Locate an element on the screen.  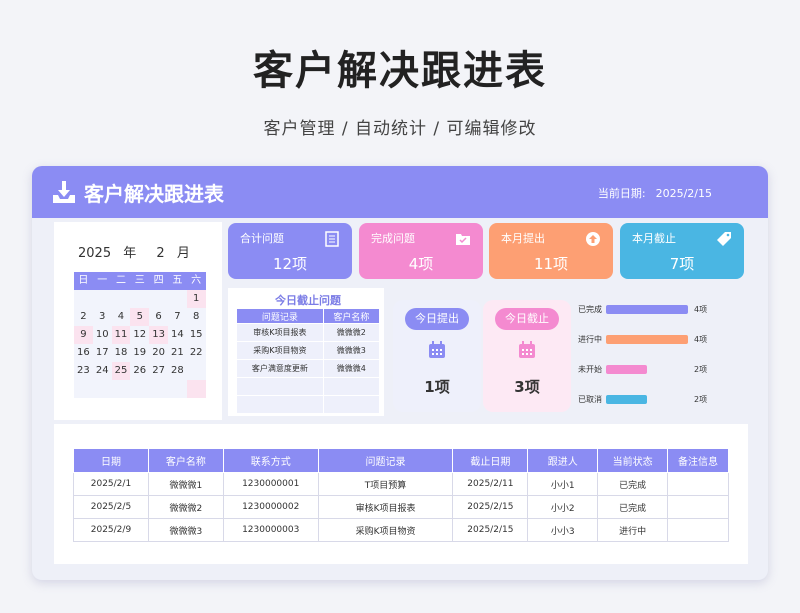
status-bar-chart: 已完成 4项 进行中 4项 未开始 2项 已取消 2项 is located at coordinates (658, 356).